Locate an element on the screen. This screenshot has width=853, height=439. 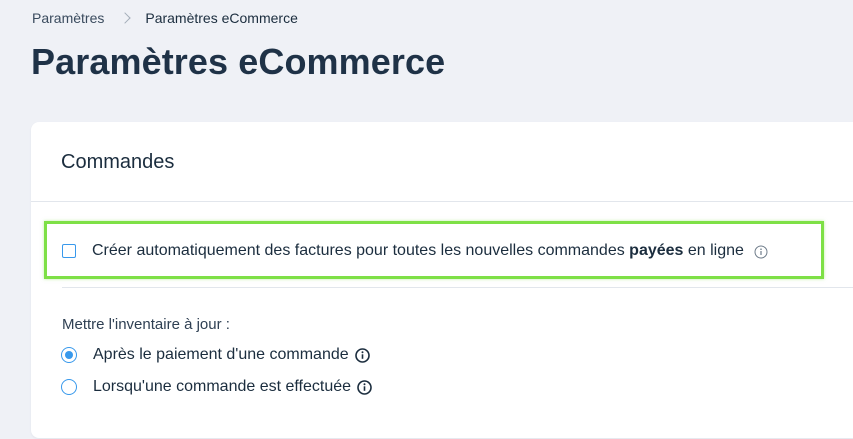
section-divider is located at coordinates (457, 287).